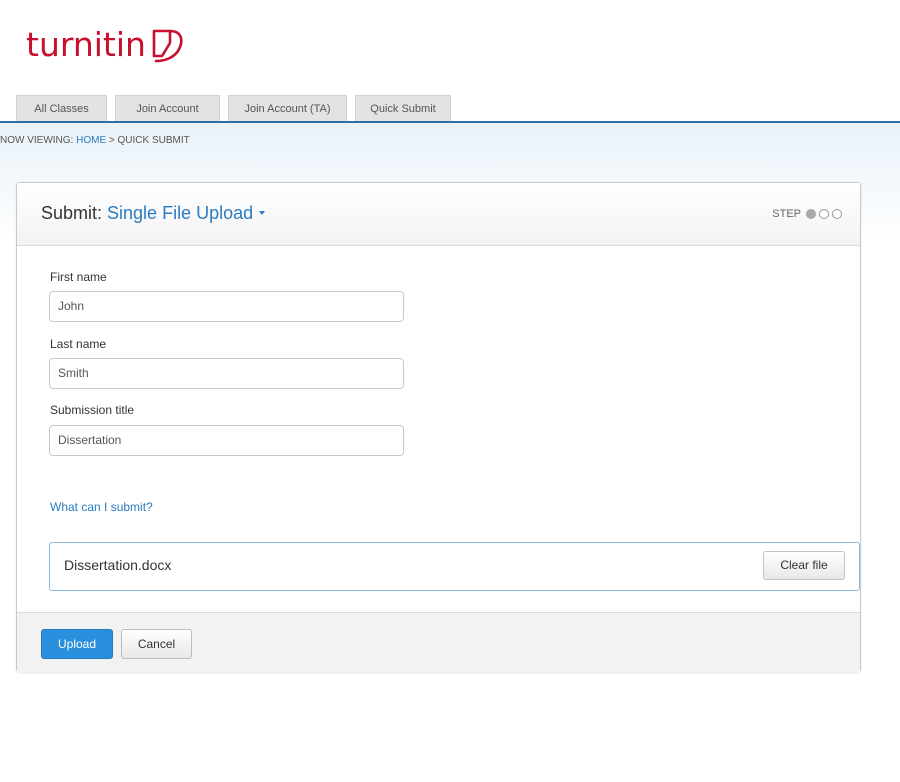  Describe the element at coordinates (226, 440) in the screenshot. I see `submission-title-field: Dissertation` at that location.